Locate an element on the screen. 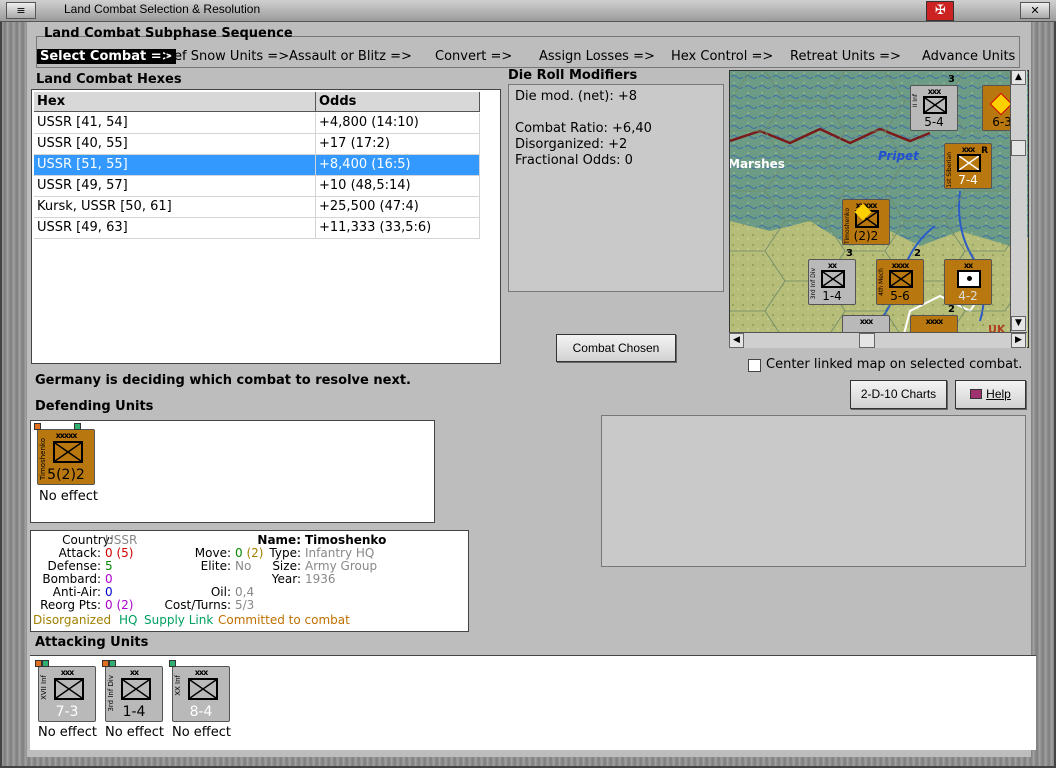  table-row: Kursk, USSR [50, 61] +25,500 (47:4) is located at coordinates (257, 207).